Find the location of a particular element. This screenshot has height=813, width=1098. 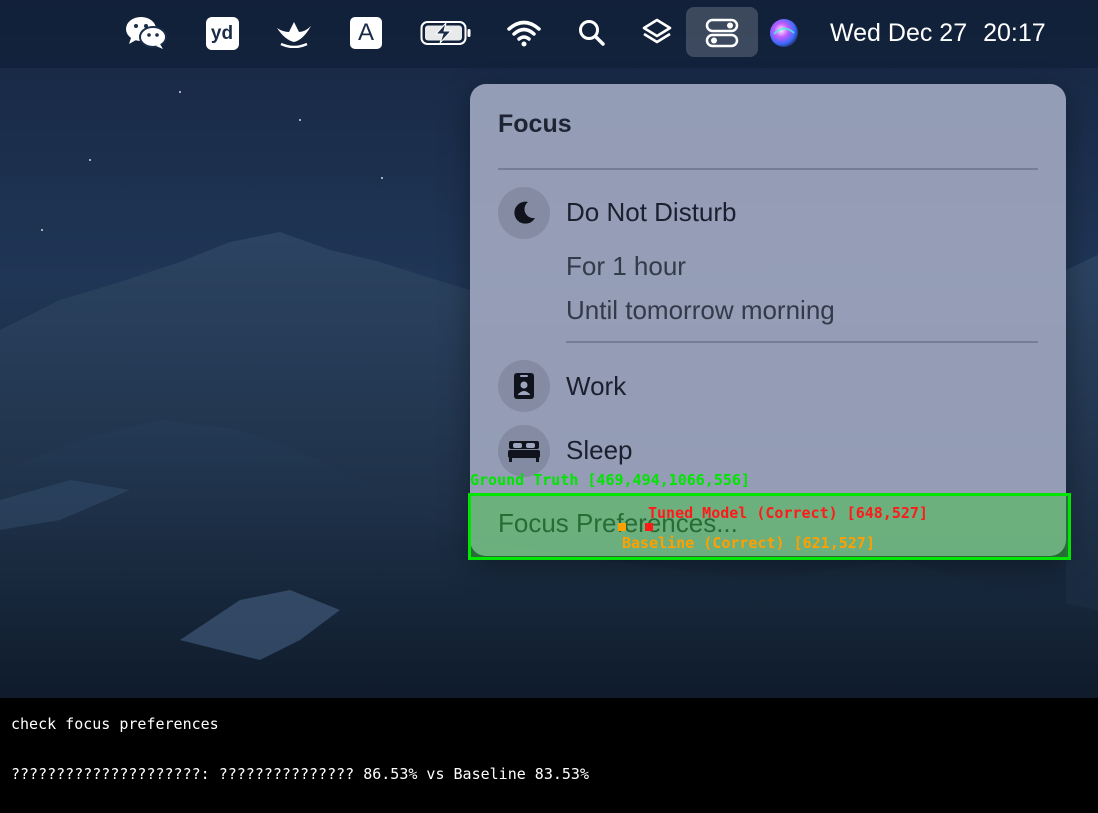

menu-bar-clock: Wed Dec 27 20:17 is located at coordinates (938, 33).